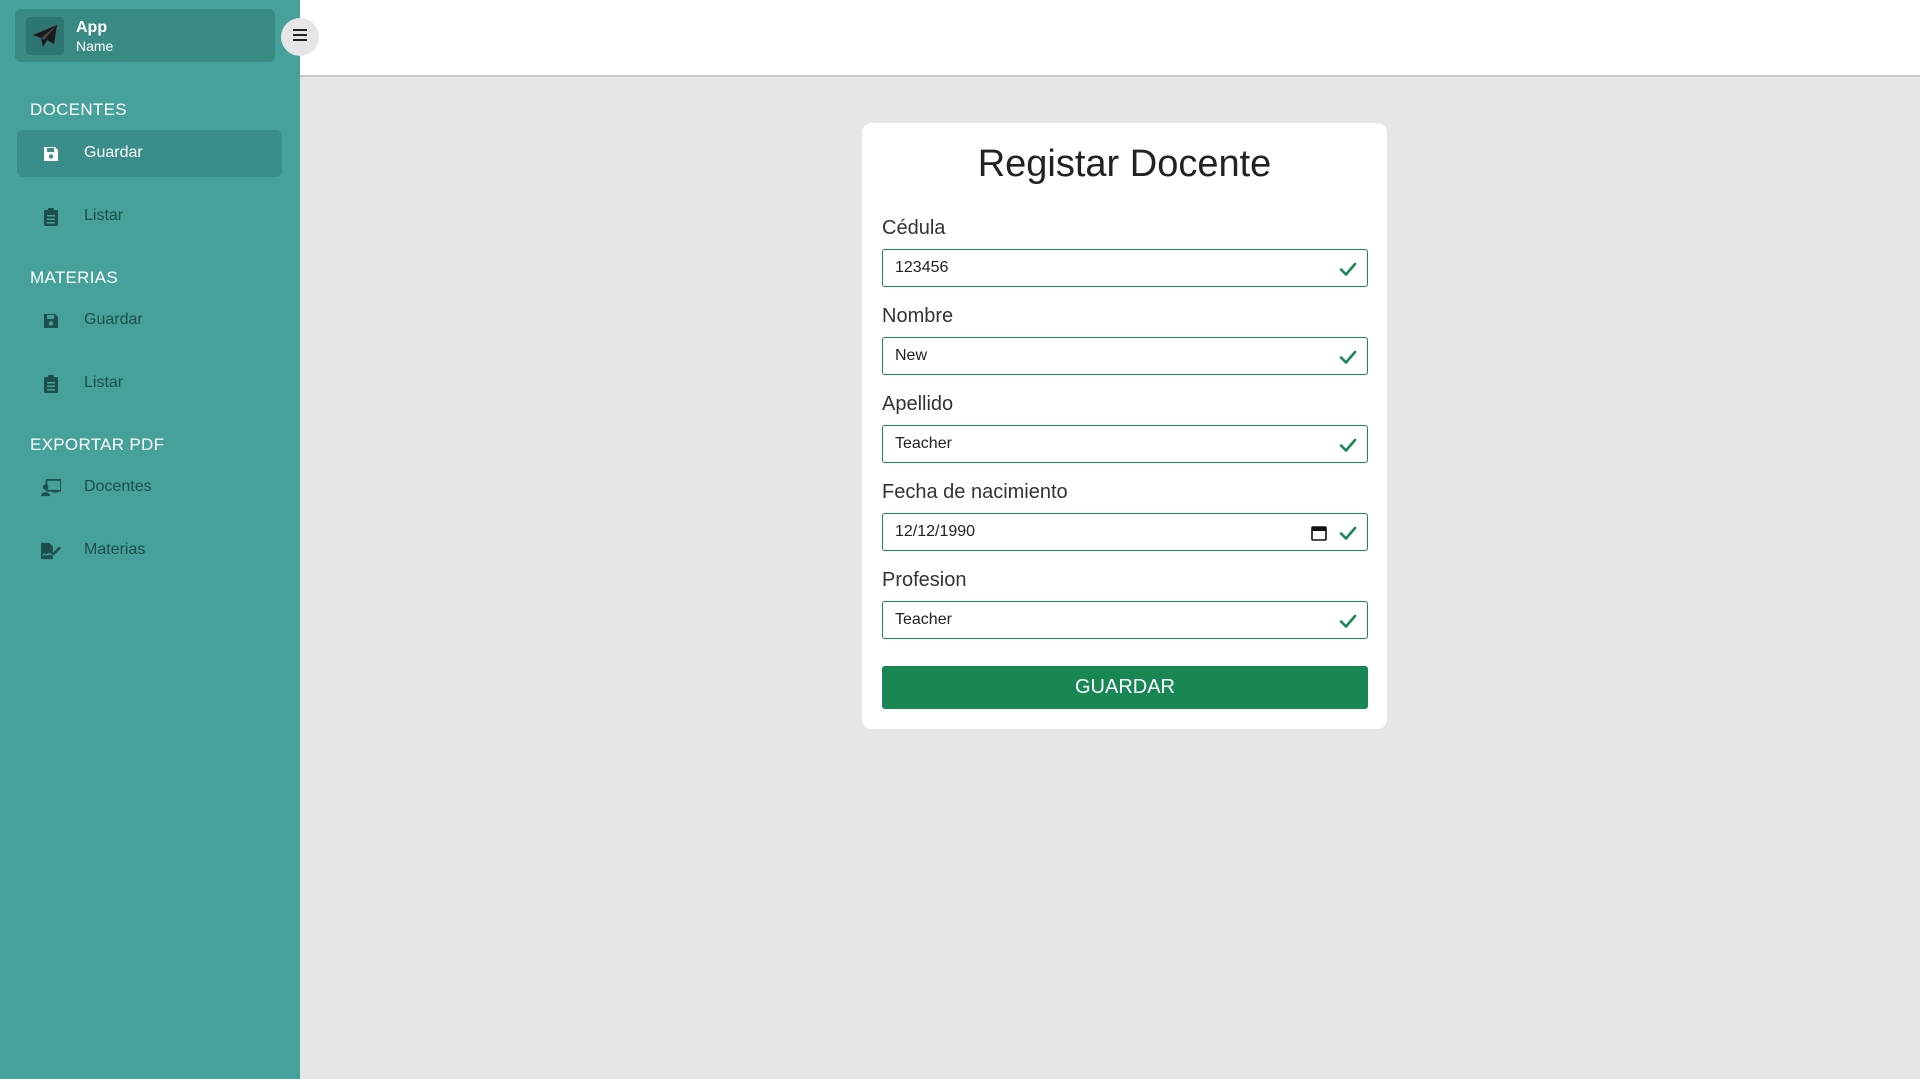  Describe the element at coordinates (78, 109) in the screenshot. I see `section-title-docentes: DOCENTES` at that location.